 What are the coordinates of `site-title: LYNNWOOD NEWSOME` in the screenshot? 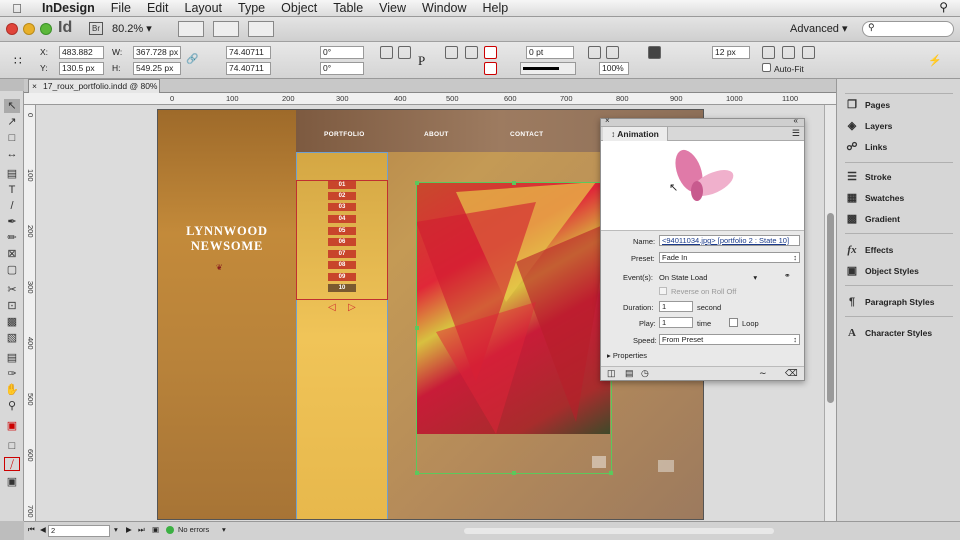 It's located at (227, 239).